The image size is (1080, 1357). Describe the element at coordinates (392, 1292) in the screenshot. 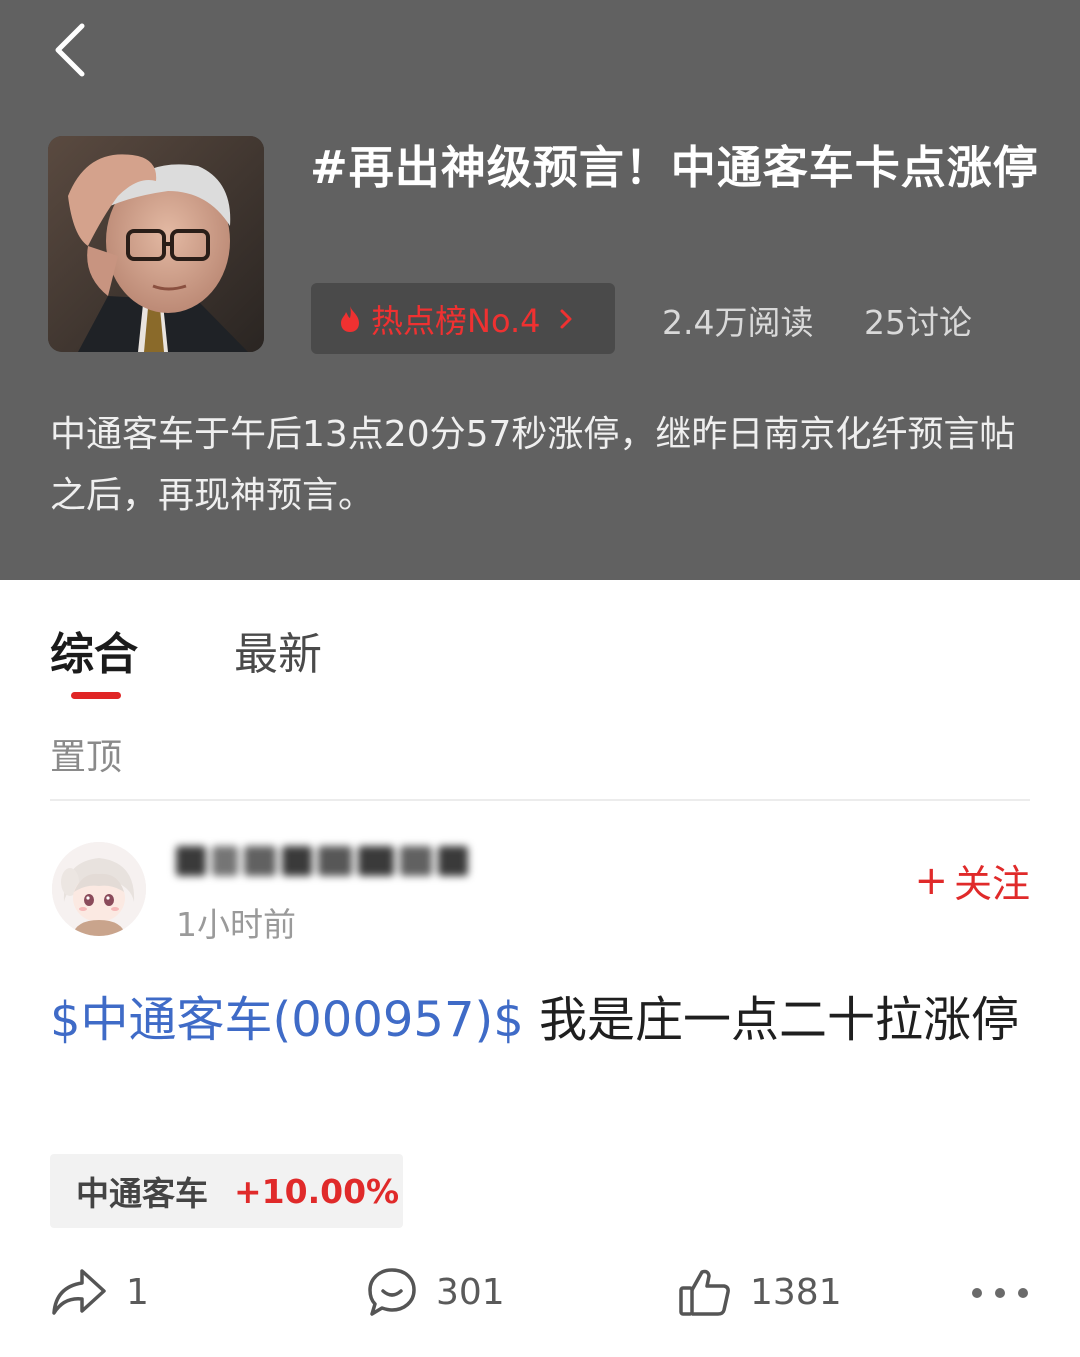

I see `comment-icon` at that location.